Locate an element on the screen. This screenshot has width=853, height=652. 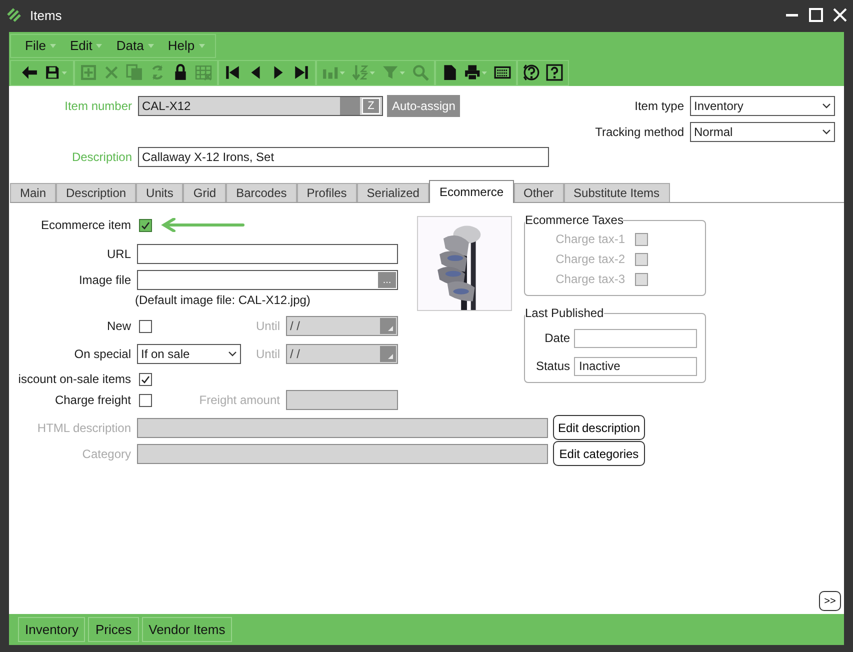
window-title: Items is located at coordinates (46, 15).